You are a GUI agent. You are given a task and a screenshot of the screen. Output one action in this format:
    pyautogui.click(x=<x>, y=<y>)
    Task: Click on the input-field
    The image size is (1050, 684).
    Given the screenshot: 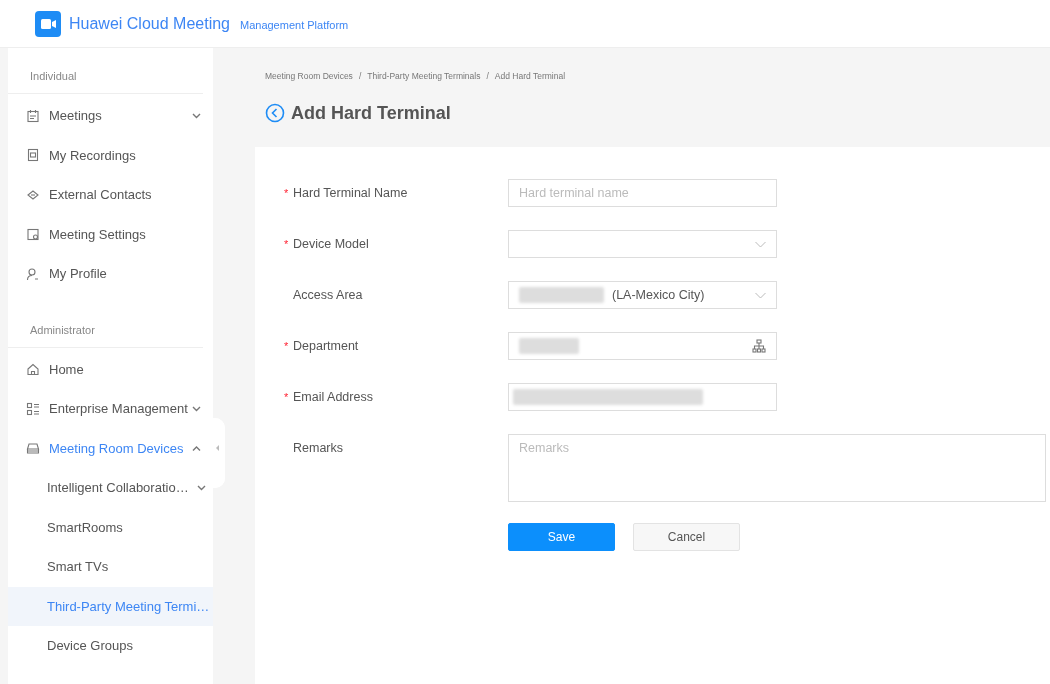 What is the action you would take?
    pyautogui.click(x=642, y=397)
    